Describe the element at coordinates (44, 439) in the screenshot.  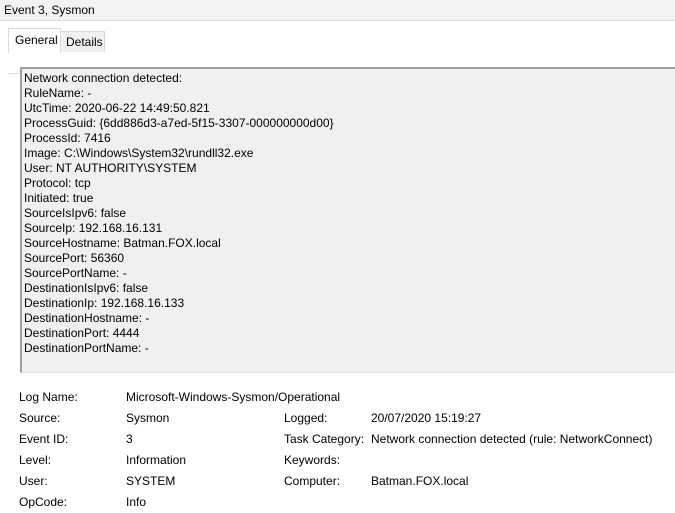
I see `event-id-label: Event ID:` at that location.